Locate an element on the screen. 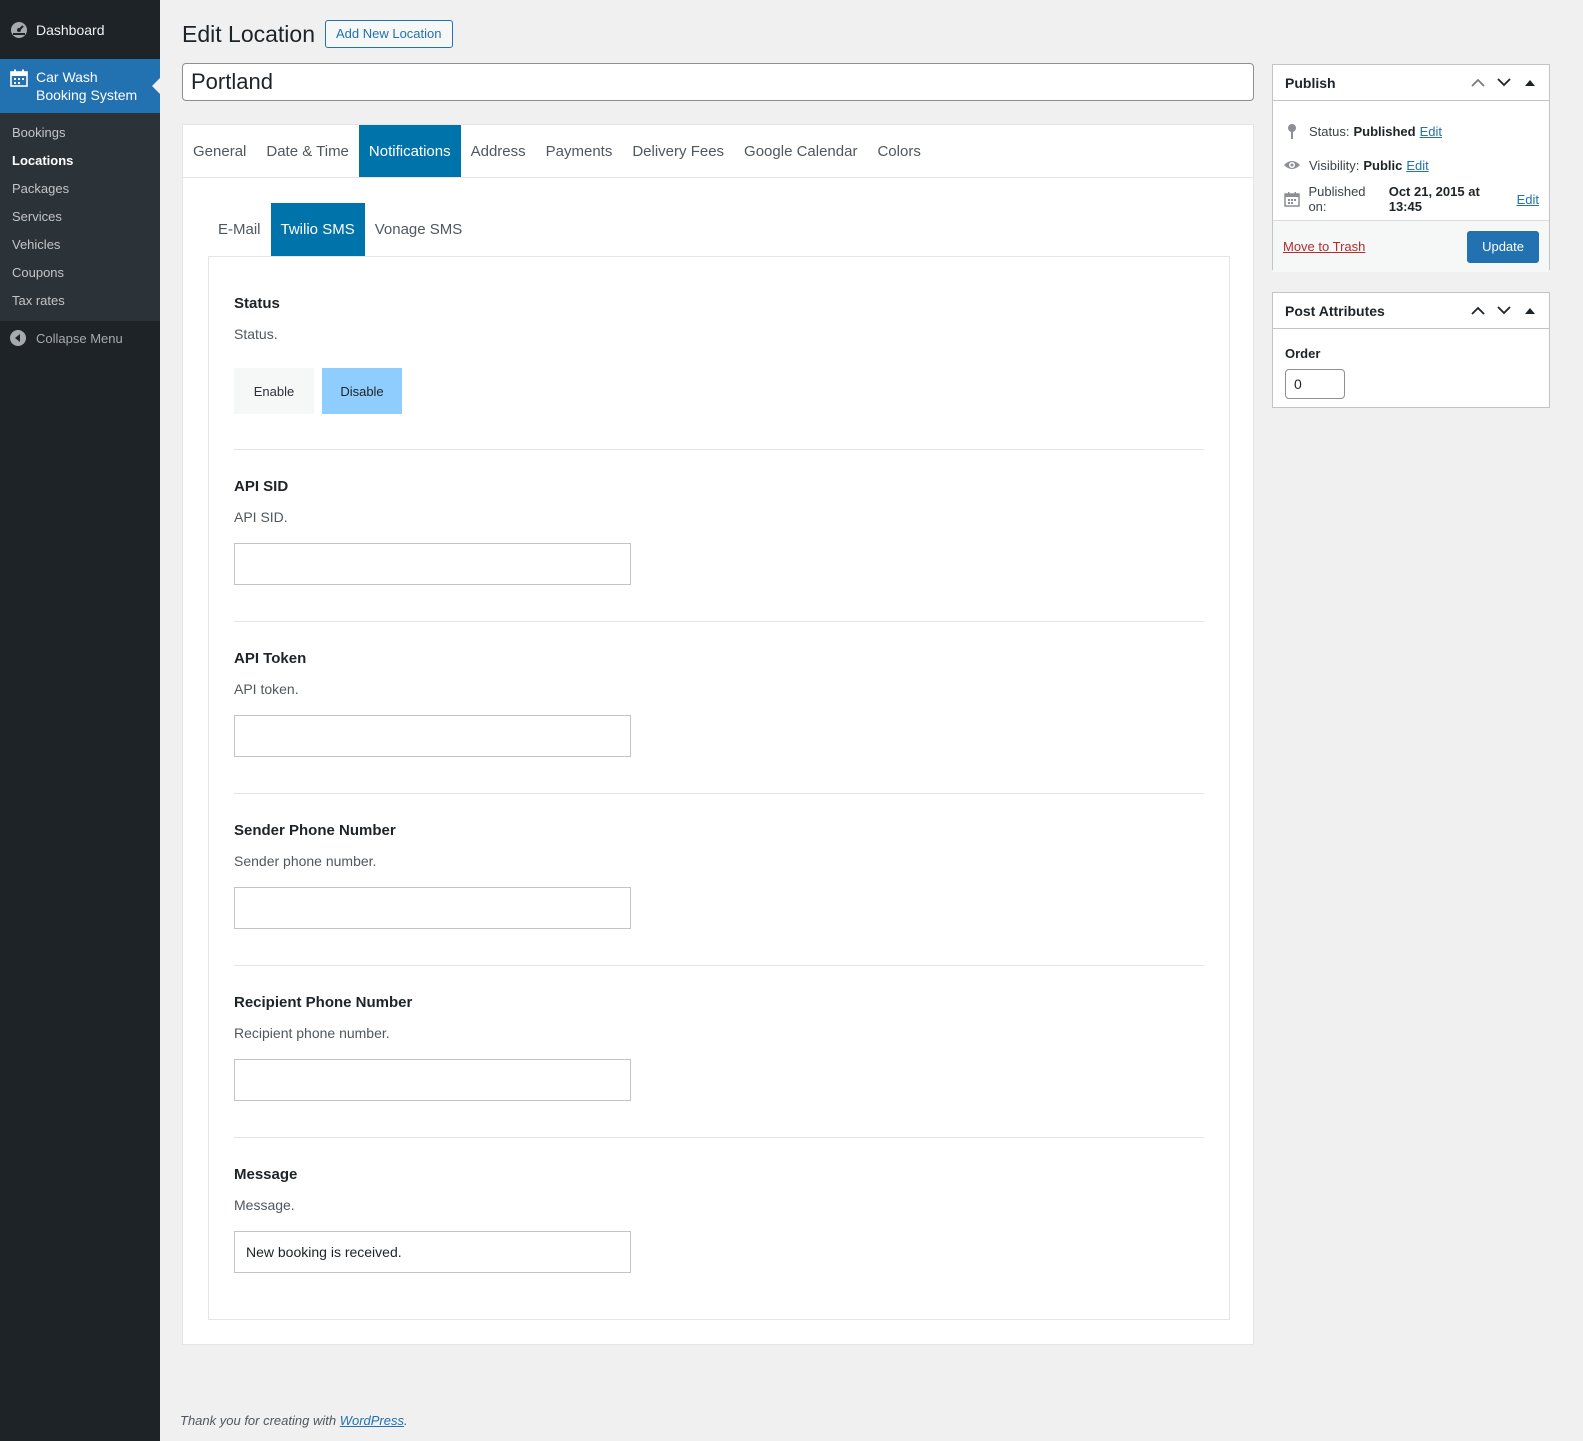 The width and height of the screenshot is (1583, 1441). tab-date-time: Date & Time is located at coordinates (307, 151).